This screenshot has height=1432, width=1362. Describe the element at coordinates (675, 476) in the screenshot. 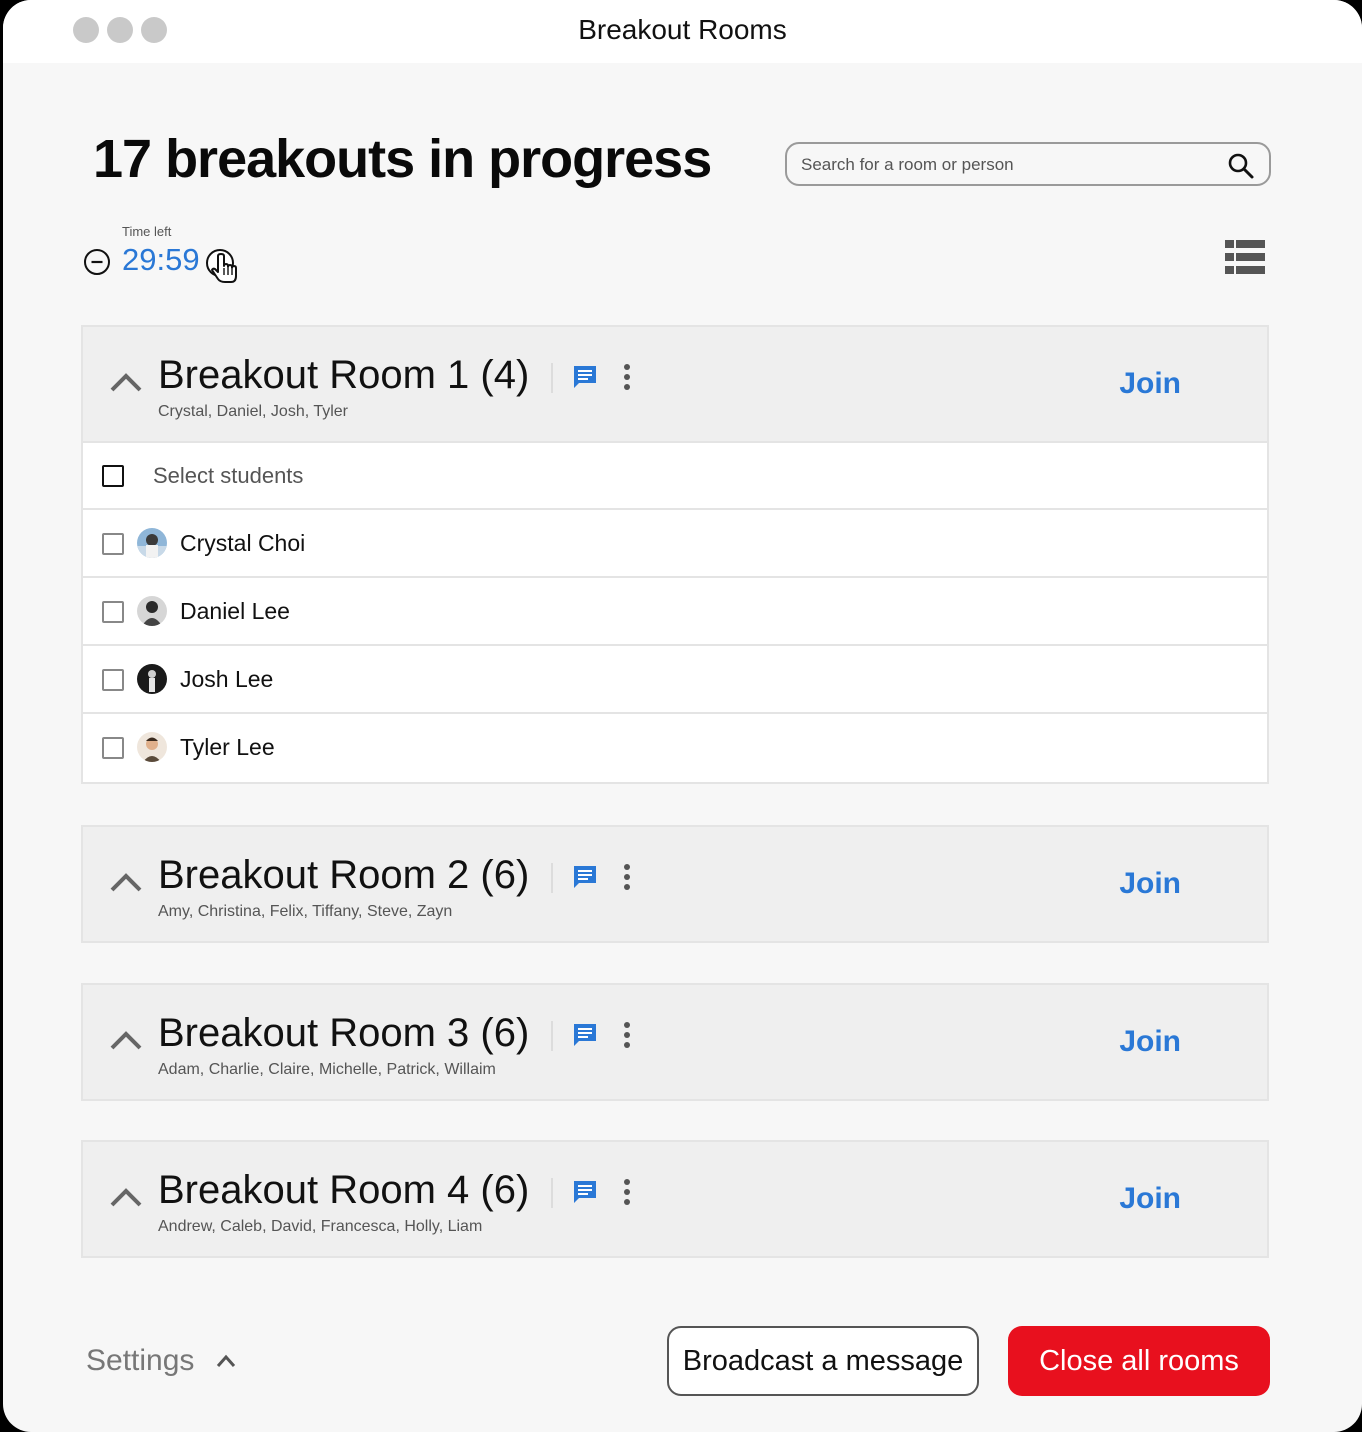

I see `select-all-row: Select students` at that location.